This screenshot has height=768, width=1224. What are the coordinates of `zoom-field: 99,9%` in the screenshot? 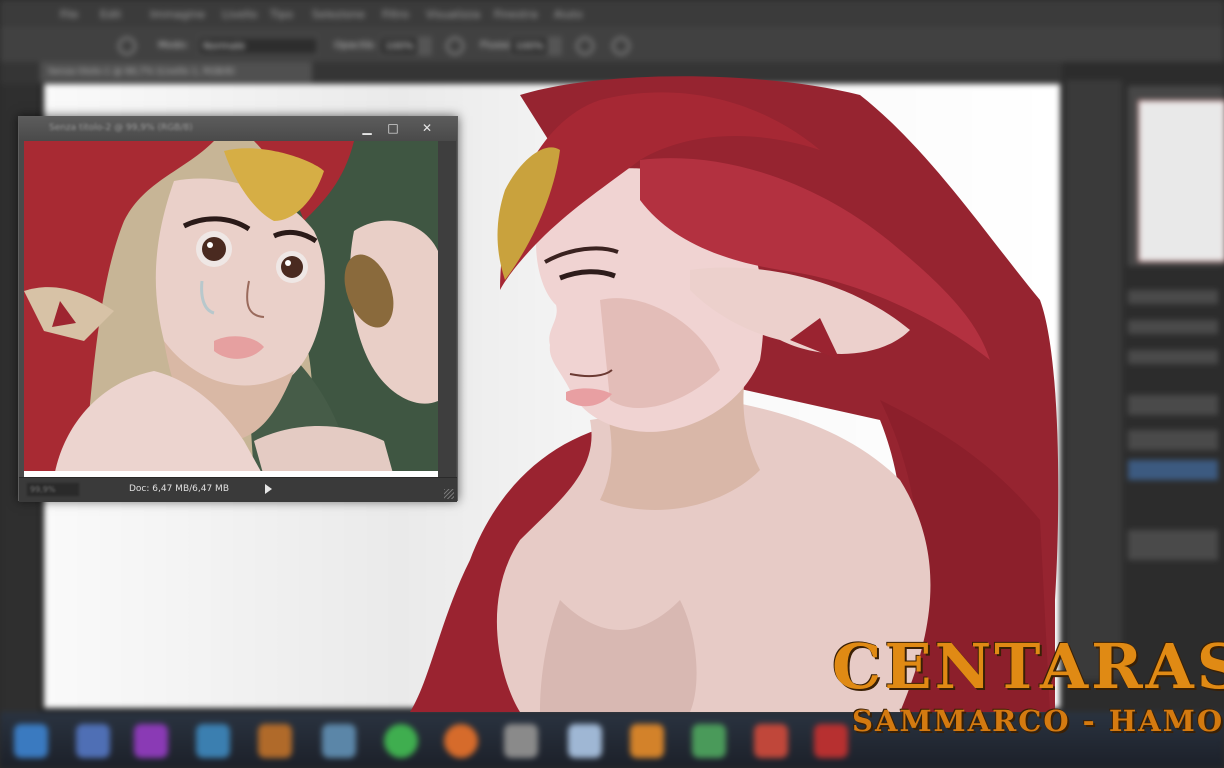 It's located at (53, 489).